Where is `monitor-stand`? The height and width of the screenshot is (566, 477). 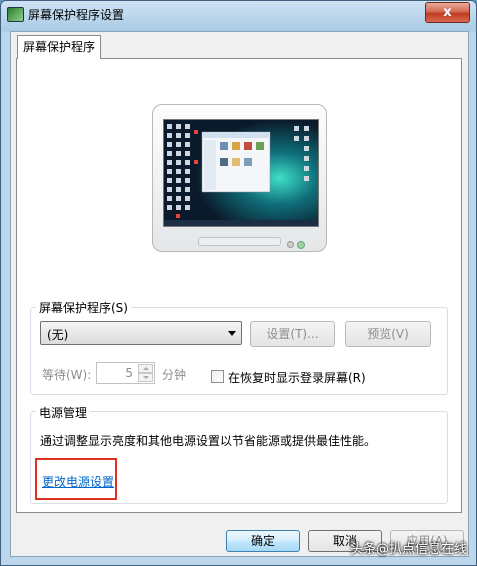 monitor-stand is located at coordinates (239, 241).